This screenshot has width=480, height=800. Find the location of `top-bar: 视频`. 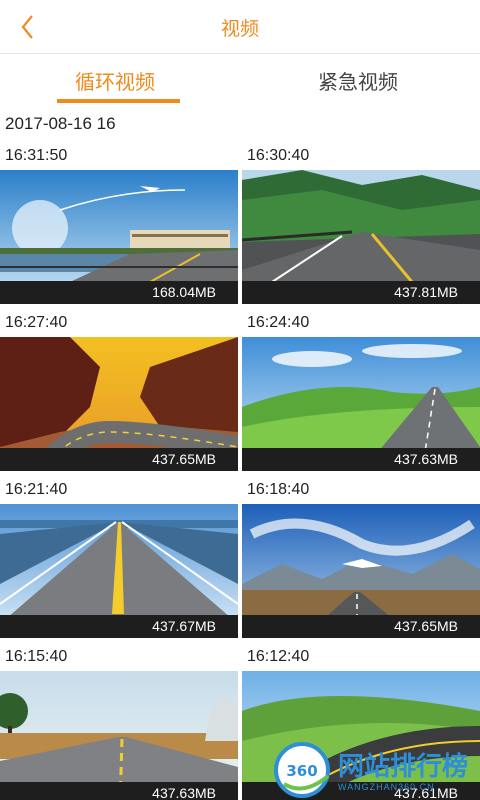

top-bar: 视频 is located at coordinates (240, 27).